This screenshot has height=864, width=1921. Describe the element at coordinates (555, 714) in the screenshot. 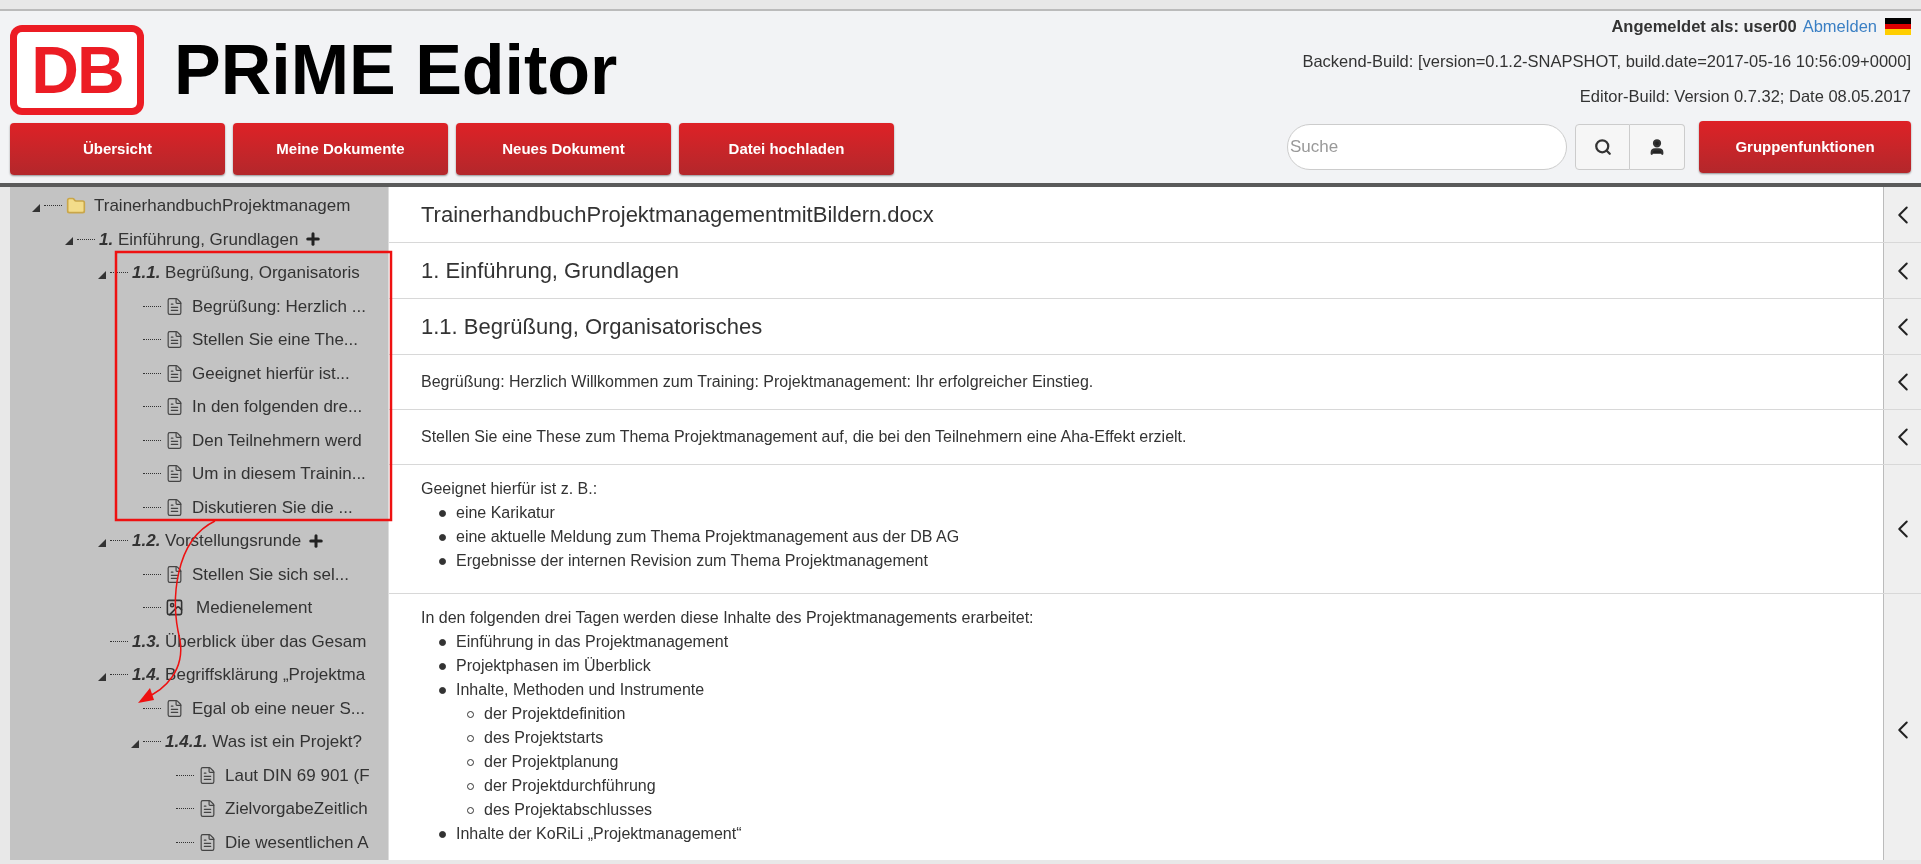

I see `list-item-text: der Projektdefinition` at that location.